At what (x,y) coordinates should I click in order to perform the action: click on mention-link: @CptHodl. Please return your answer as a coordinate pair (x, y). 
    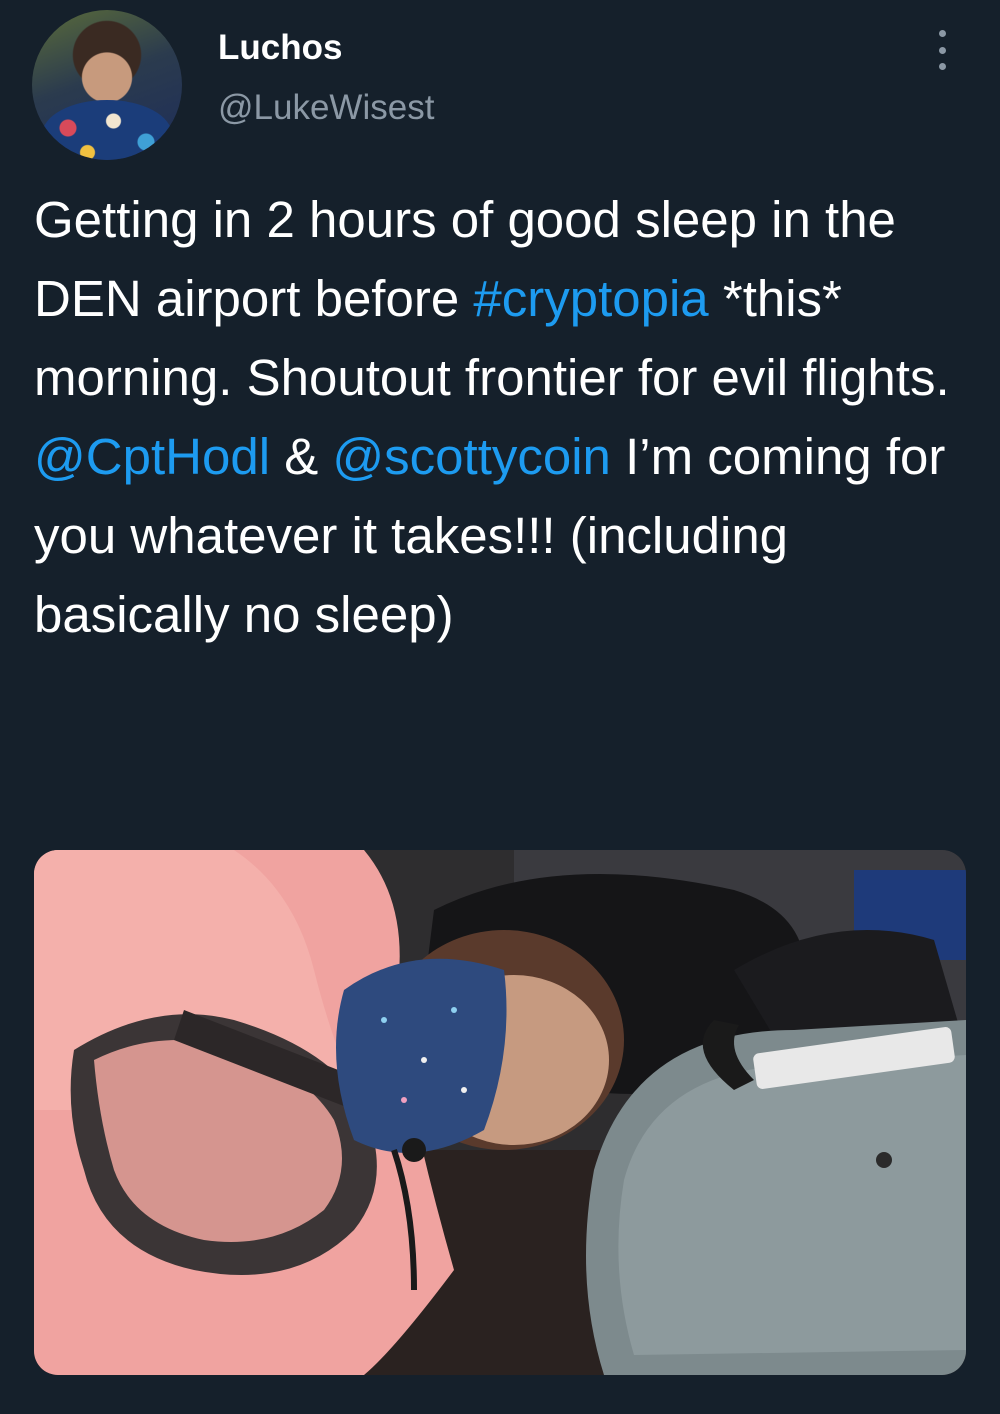
    Looking at the image, I should click on (152, 456).